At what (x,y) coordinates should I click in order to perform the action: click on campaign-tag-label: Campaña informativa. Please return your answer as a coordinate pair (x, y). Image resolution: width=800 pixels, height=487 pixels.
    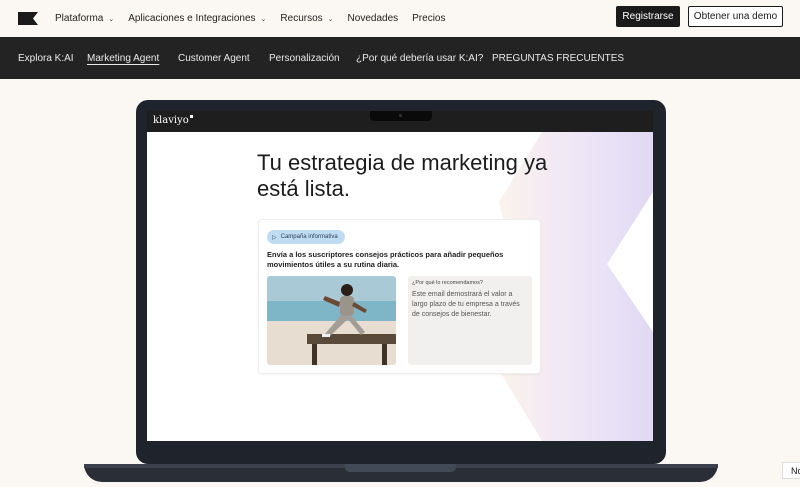
    Looking at the image, I should click on (309, 237).